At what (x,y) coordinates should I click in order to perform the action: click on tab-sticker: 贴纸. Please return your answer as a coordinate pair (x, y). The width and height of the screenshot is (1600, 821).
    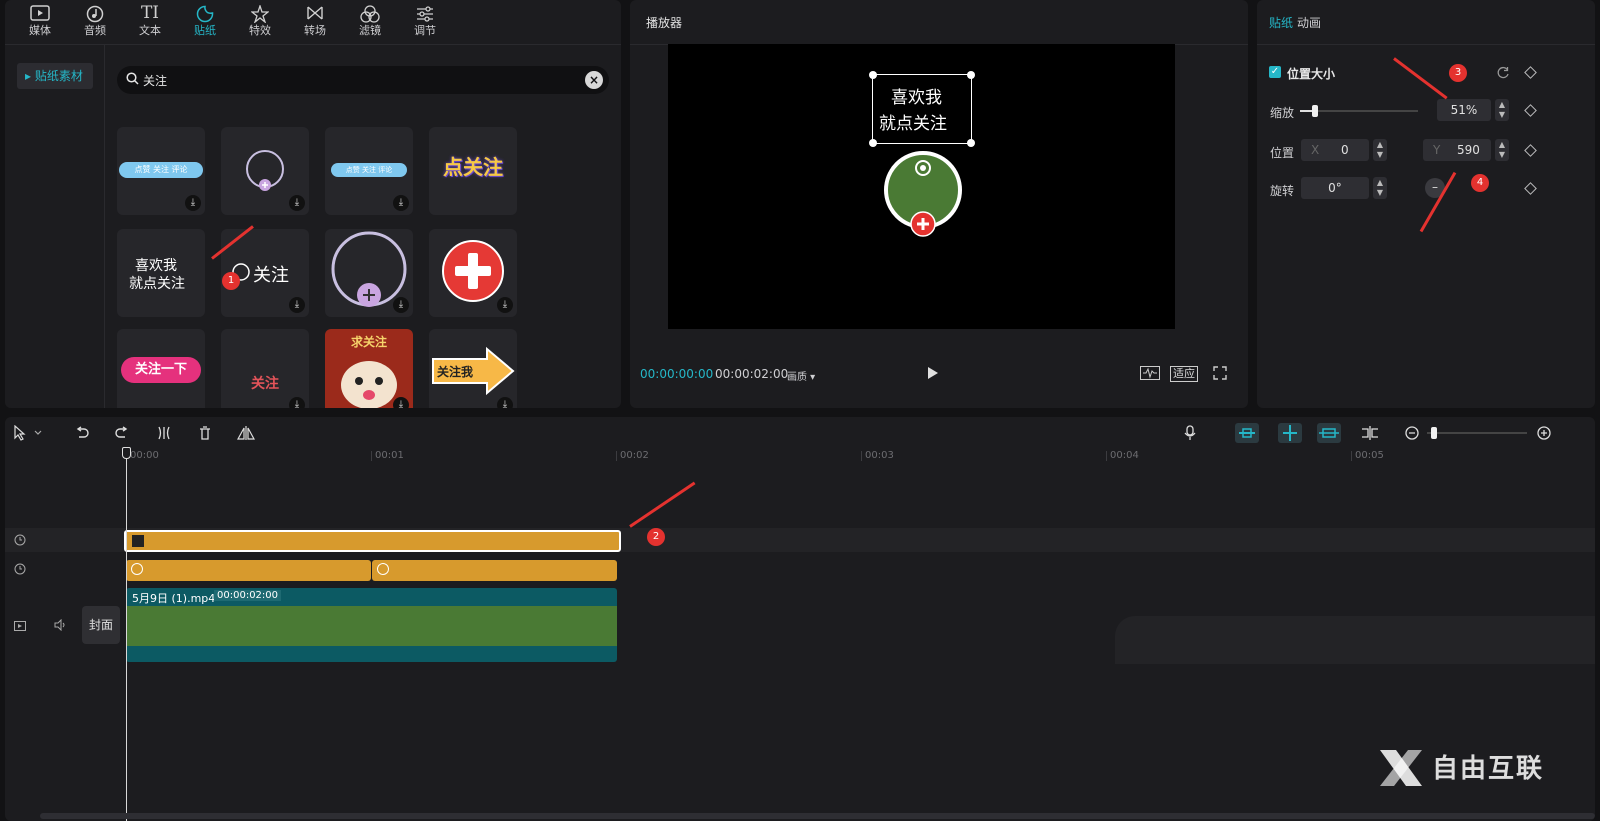
    Looking at the image, I should click on (205, 22).